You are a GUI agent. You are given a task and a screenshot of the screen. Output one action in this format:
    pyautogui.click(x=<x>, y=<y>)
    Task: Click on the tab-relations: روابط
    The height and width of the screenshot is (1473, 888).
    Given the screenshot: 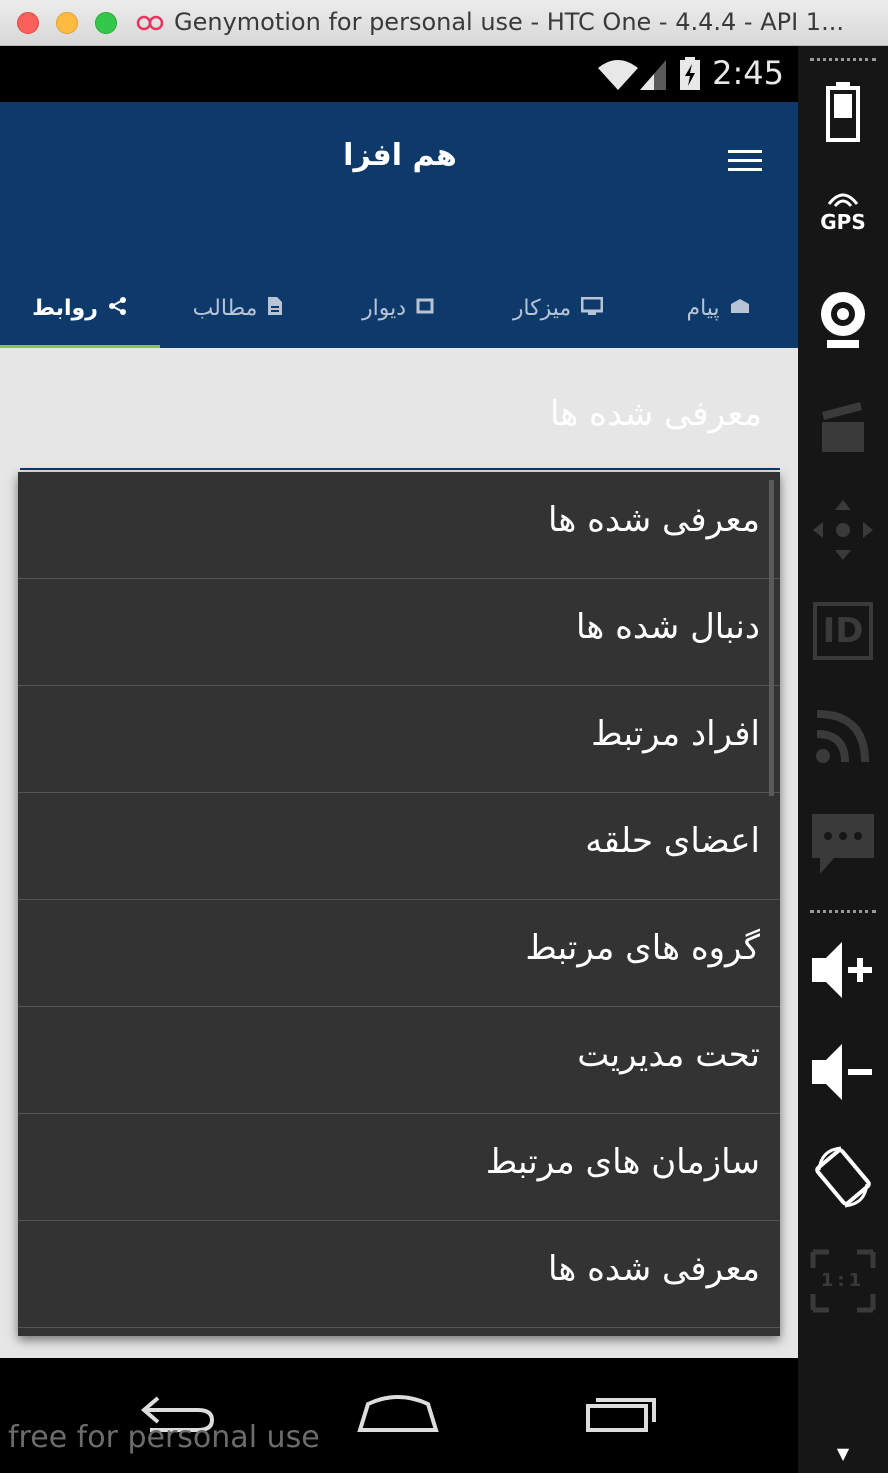 What is the action you would take?
    pyautogui.click(x=80, y=308)
    